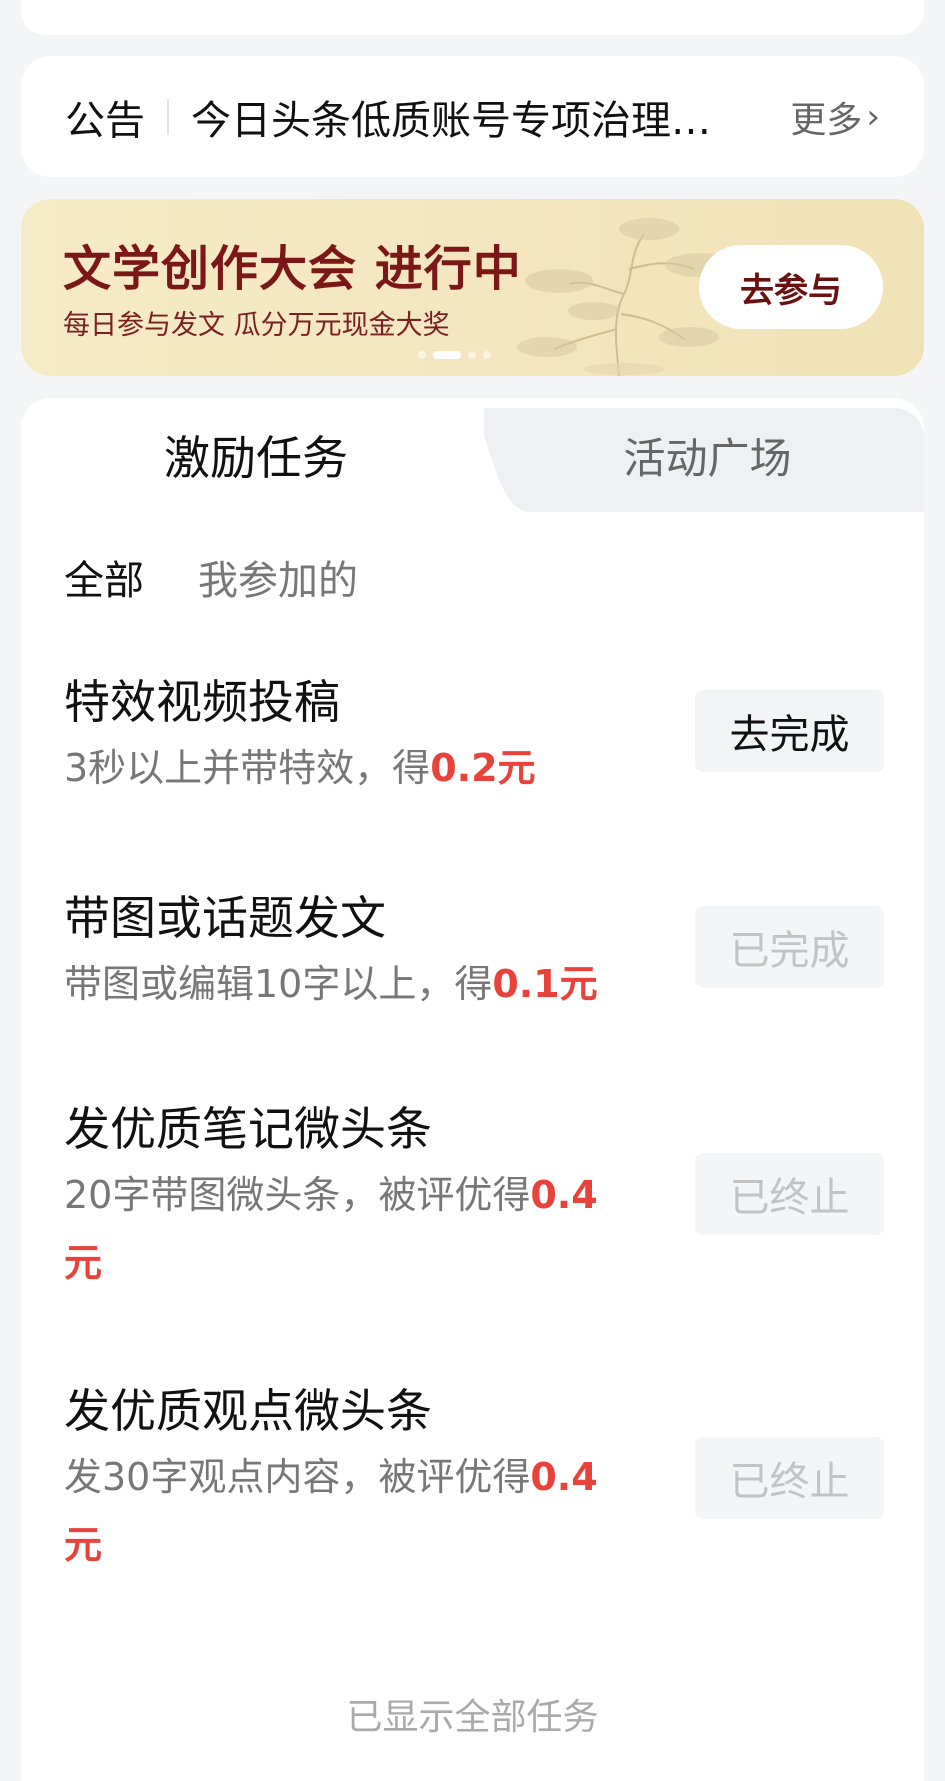 The height and width of the screenshot is (1781, 945). Describe the element at coordinates (791, 287) in the screenshot. I see `join-button: 去参与` at that location.